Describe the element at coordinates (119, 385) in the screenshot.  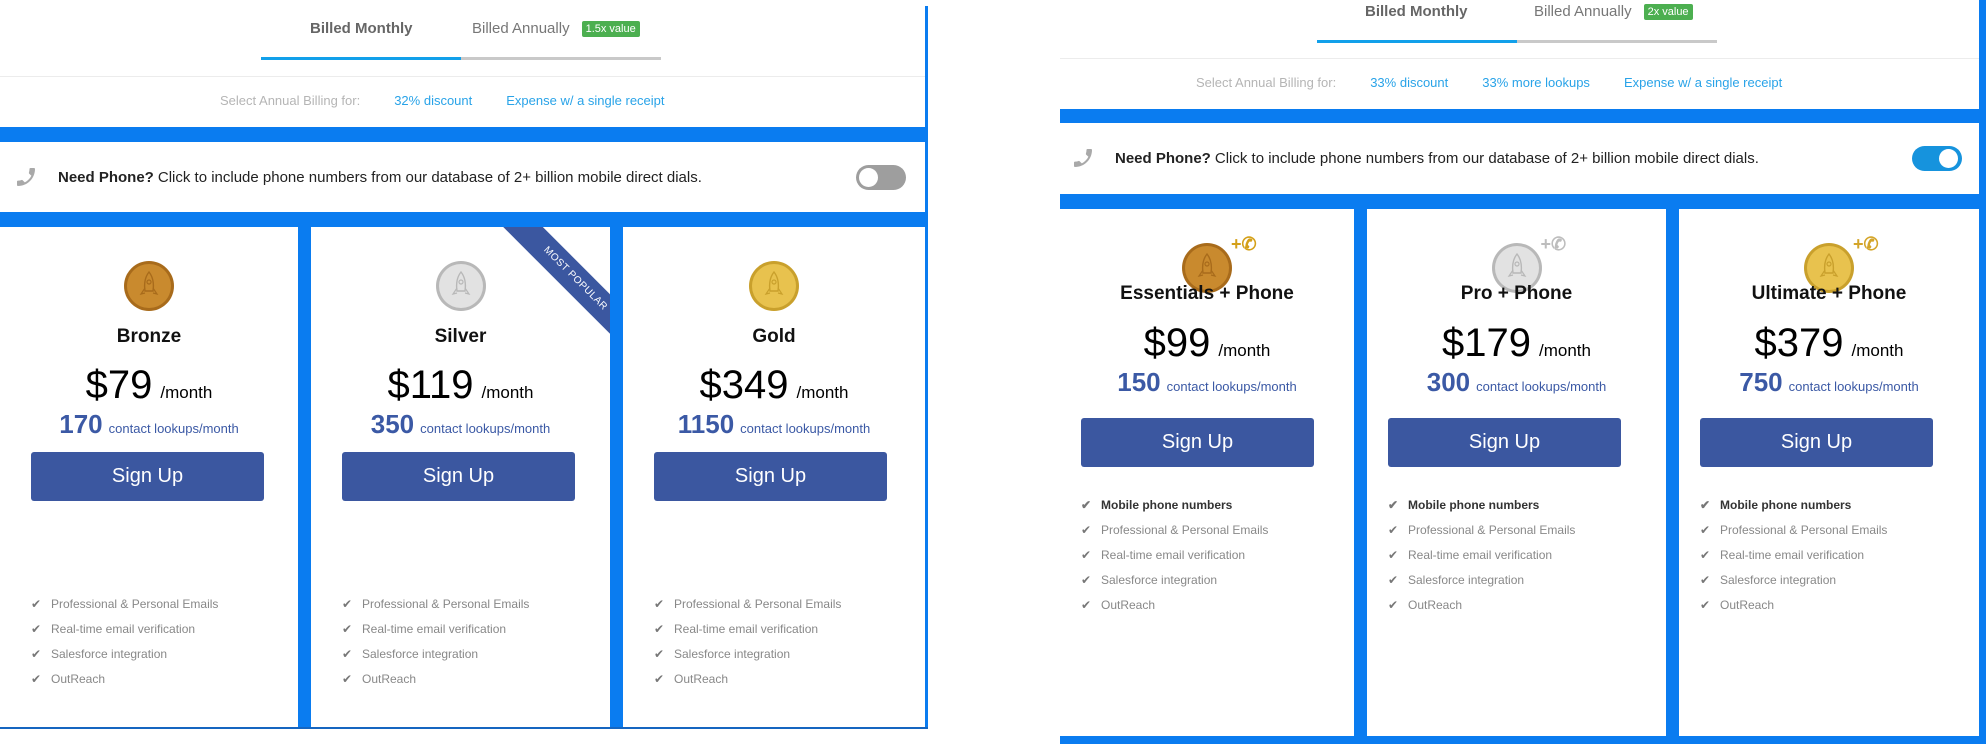
I see `price-amount: $79` at that location.